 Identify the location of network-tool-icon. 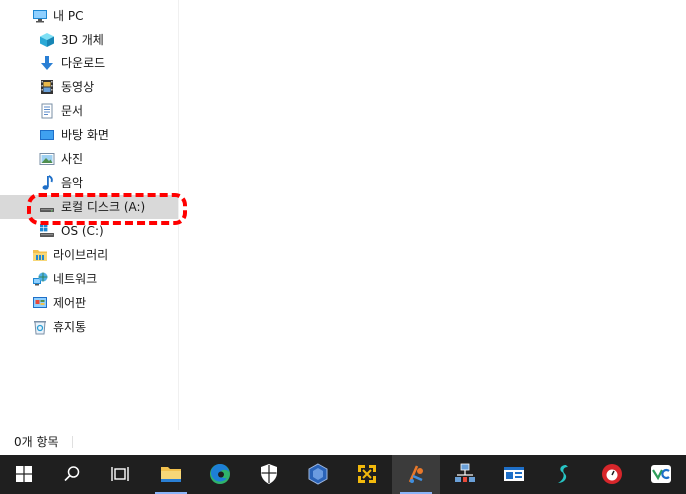
(465, 472).